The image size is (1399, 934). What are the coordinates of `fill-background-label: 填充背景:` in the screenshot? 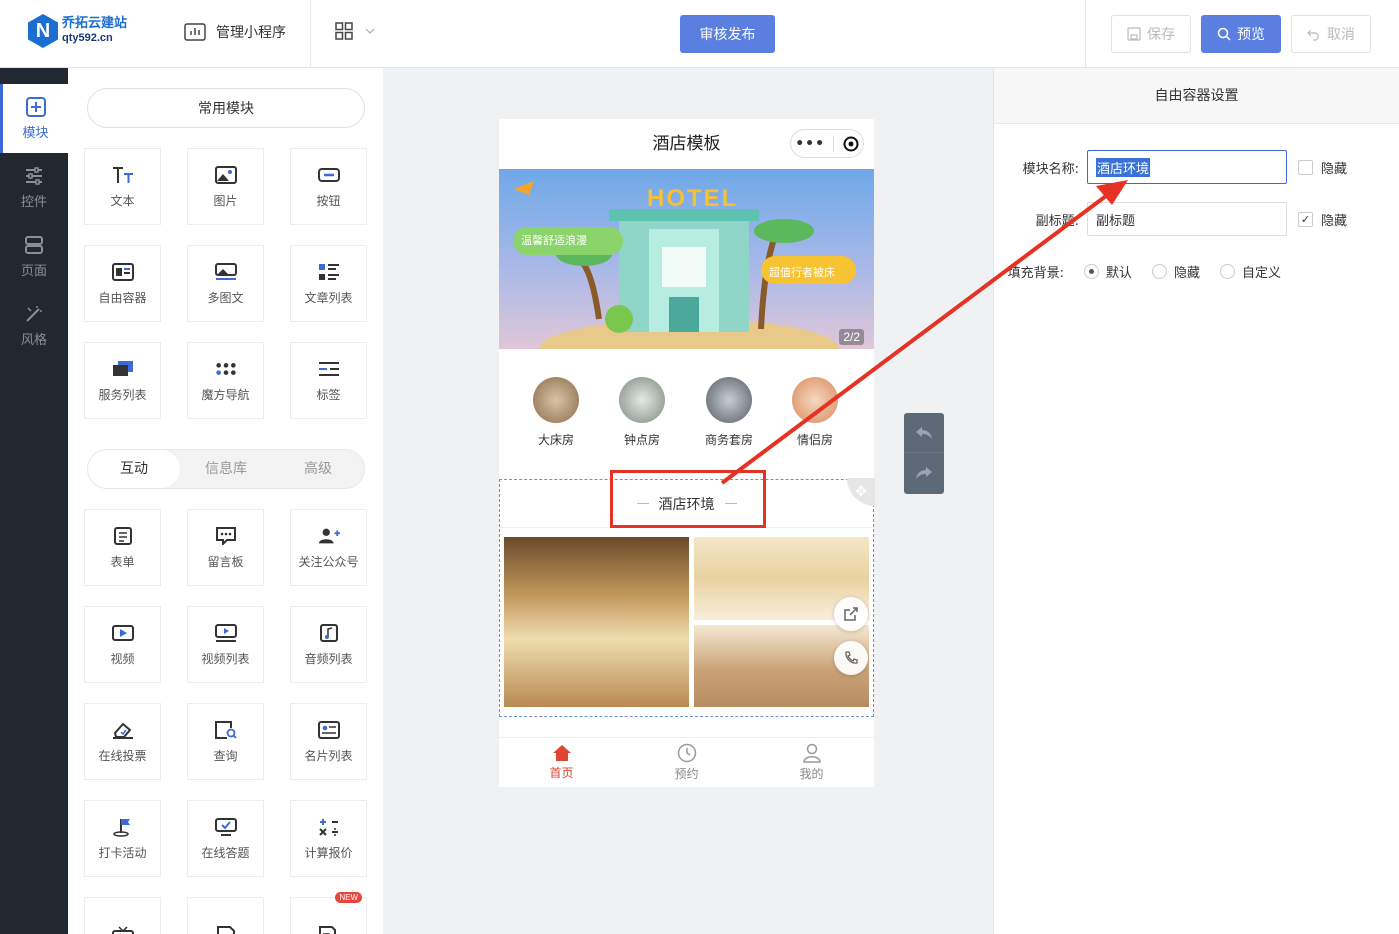 It's located at (1035, 273).